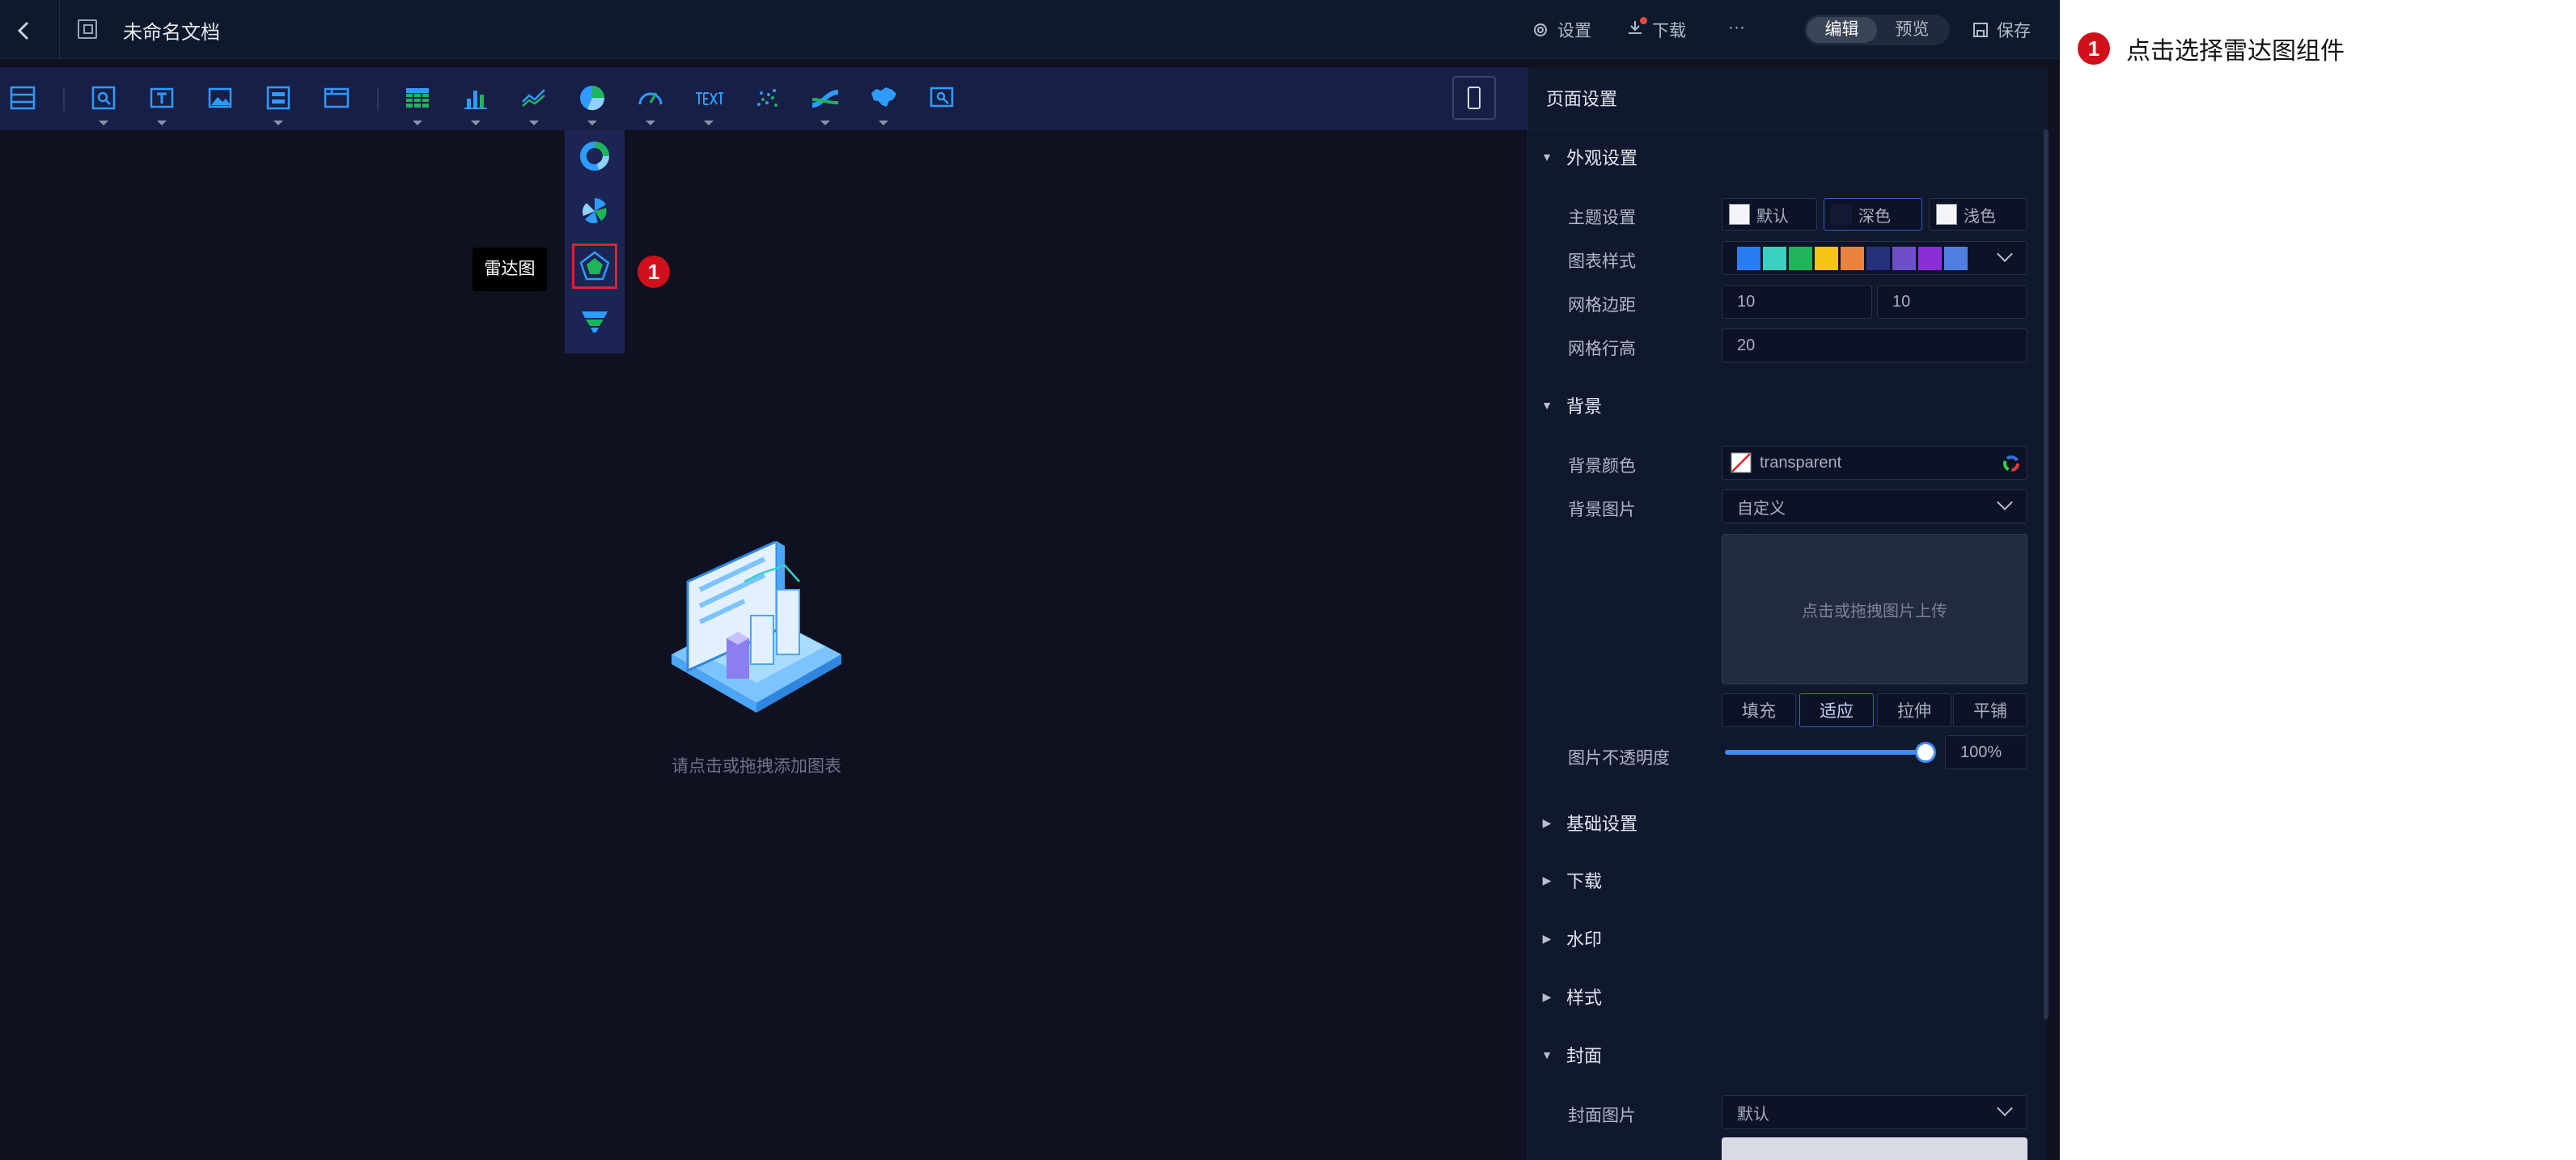 This screenshot has width=2576, height=1160. I want to click on cover-image-select: 默认, so click(1874, 1112).